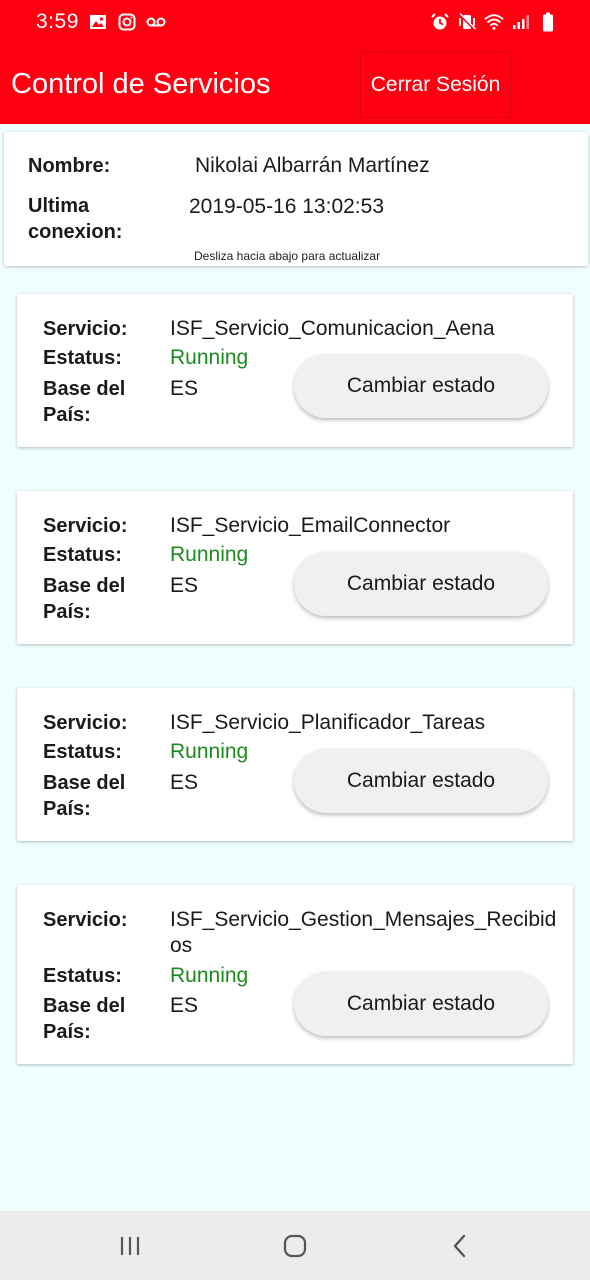 The height and width of the screenshot is (1280, 590). Describe the element at coordinates (141, 84) in the screenshot. I see `app-title: Control de Servicios` at that location.